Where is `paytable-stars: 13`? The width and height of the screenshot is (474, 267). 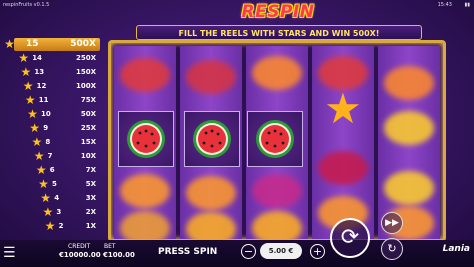
paytable-stars: 13 is located at coordinates (39, 72).